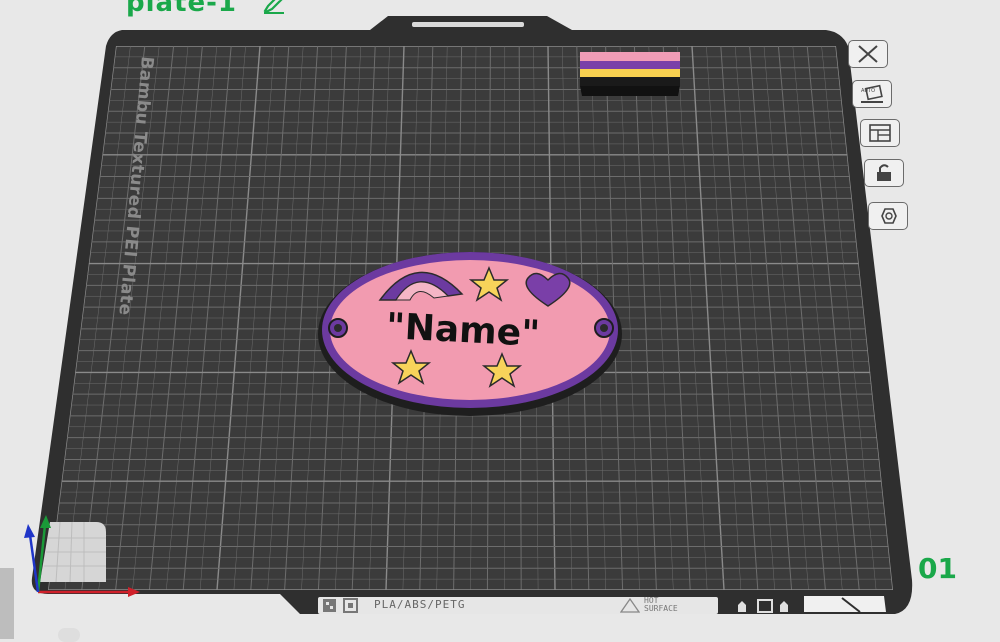  Describe the element at coordinates (468, 24) in the screenshot. I see `plate-top-tab-slot` at that location.